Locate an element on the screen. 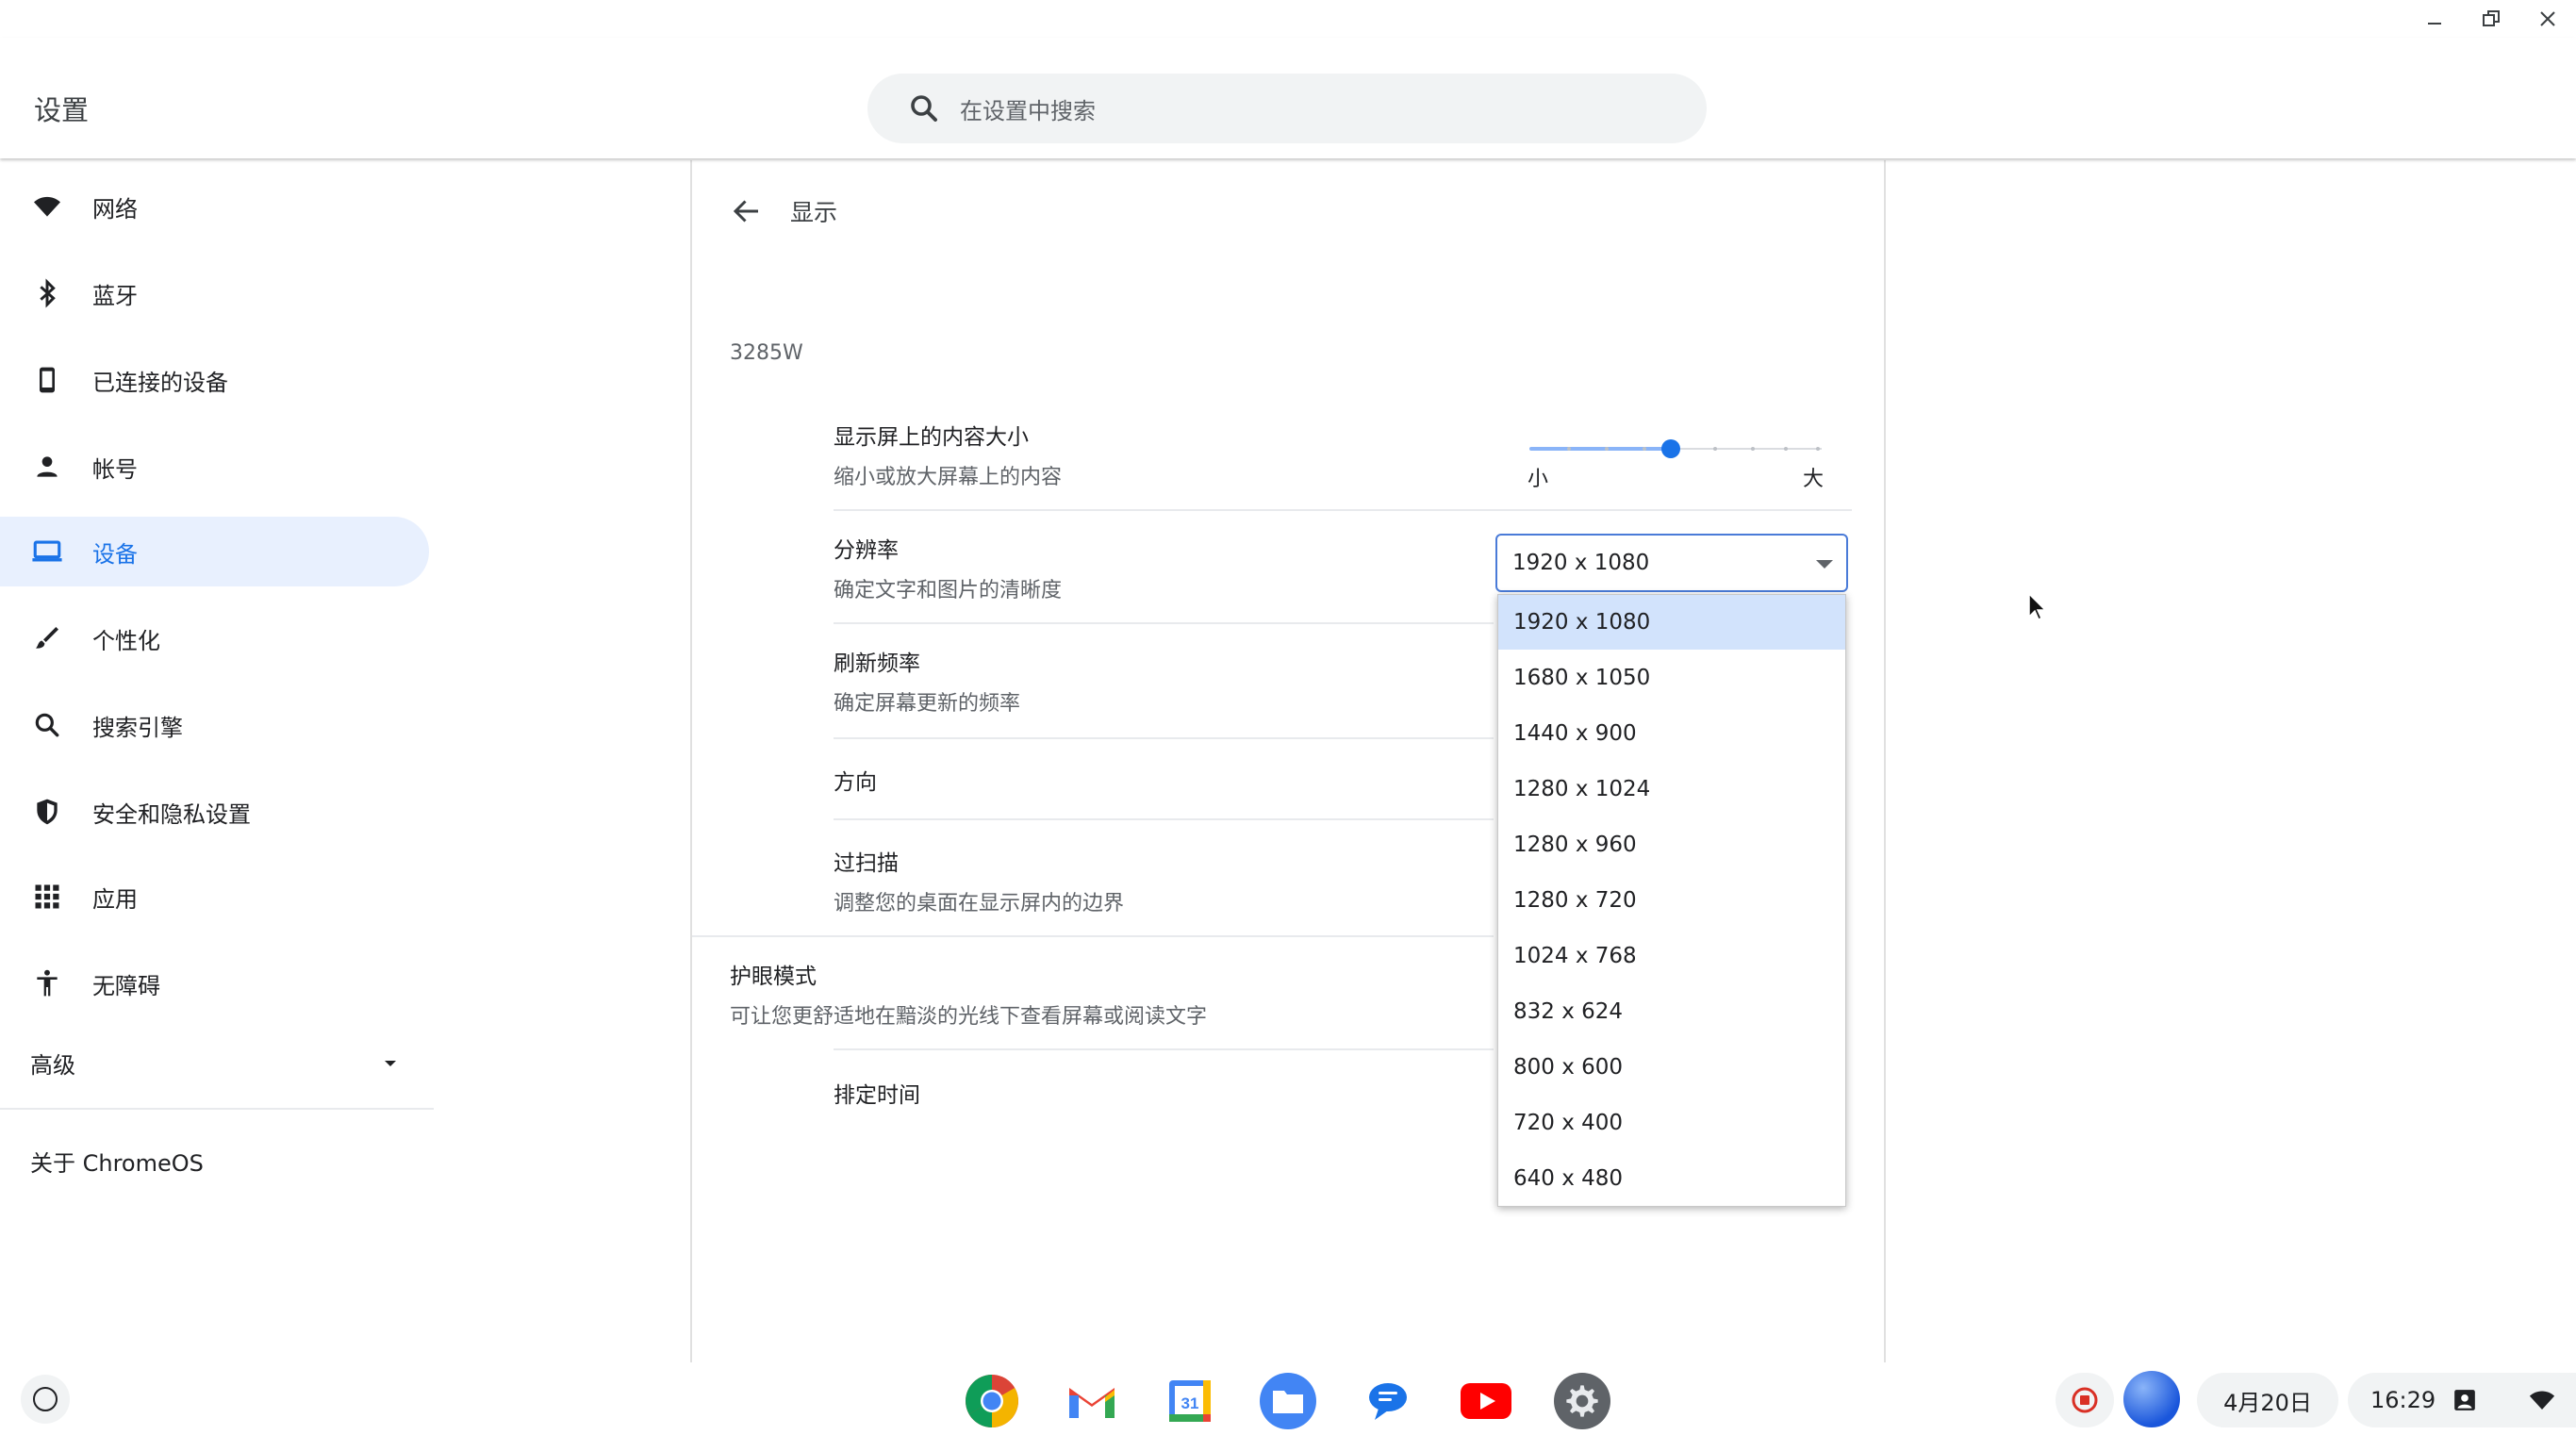  calendar-icon: 31 is located at coordinates (1190, 1401).